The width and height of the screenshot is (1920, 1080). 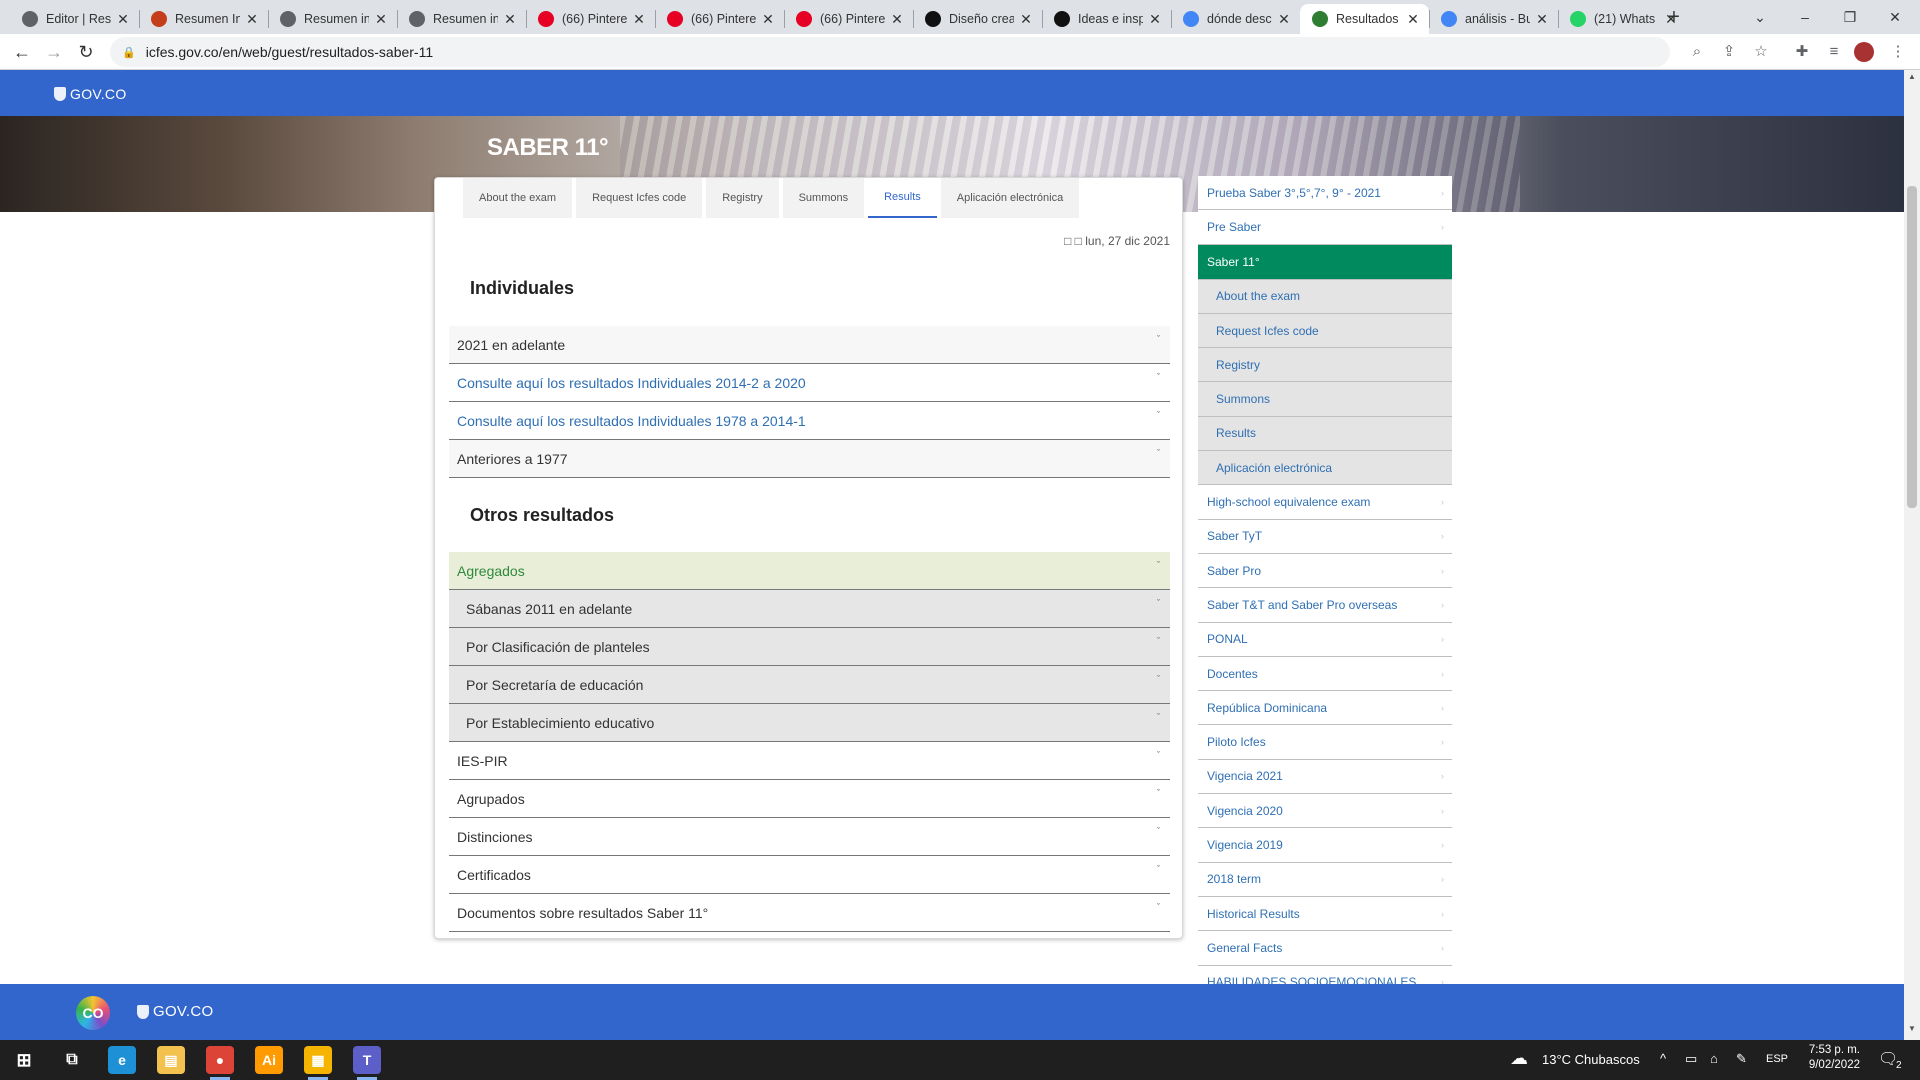 I want to click on sidebar-item: High-school equivalence exam ›, so click(x=1325, y=502).